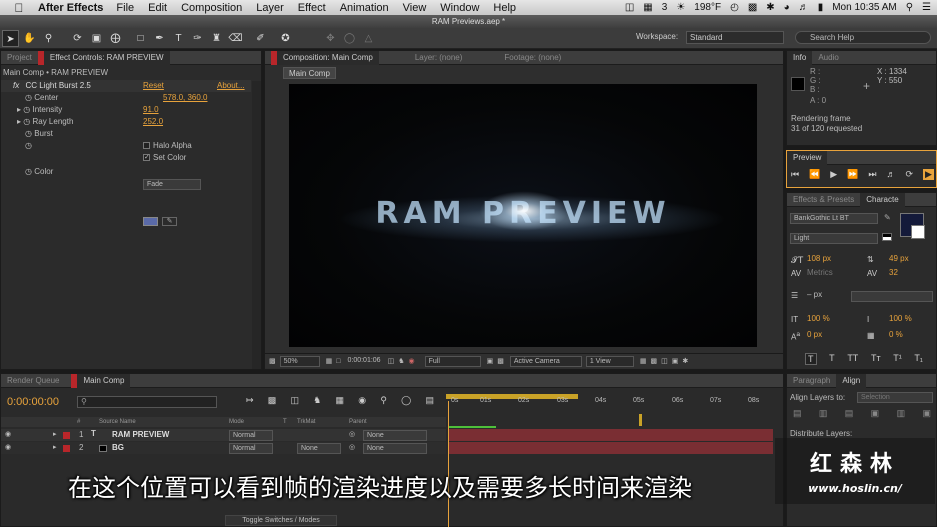 This screenshot has height=527, width=937. I want to click on loop-icon: ⟳, so click(909, 174).